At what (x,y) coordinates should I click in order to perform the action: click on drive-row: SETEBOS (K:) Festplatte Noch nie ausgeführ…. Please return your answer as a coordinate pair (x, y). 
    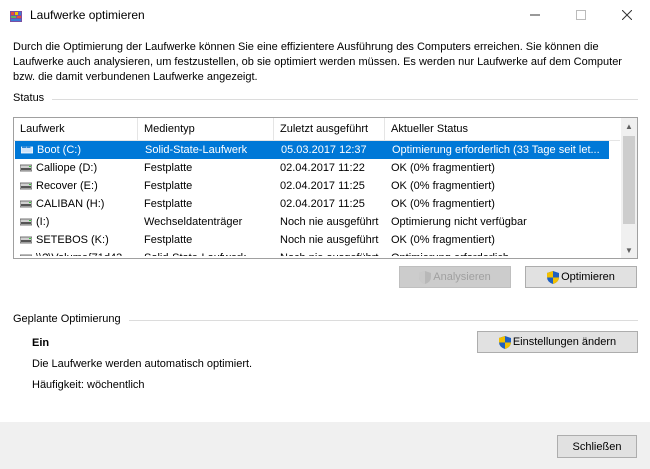
    Looking at the image, I should click on (312, 240).